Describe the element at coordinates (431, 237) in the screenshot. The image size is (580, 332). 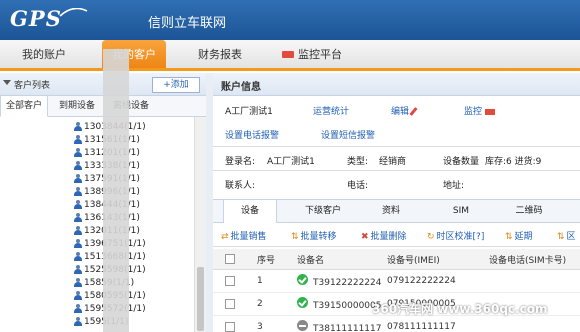
I see `clock-icon: ↻` at that location.